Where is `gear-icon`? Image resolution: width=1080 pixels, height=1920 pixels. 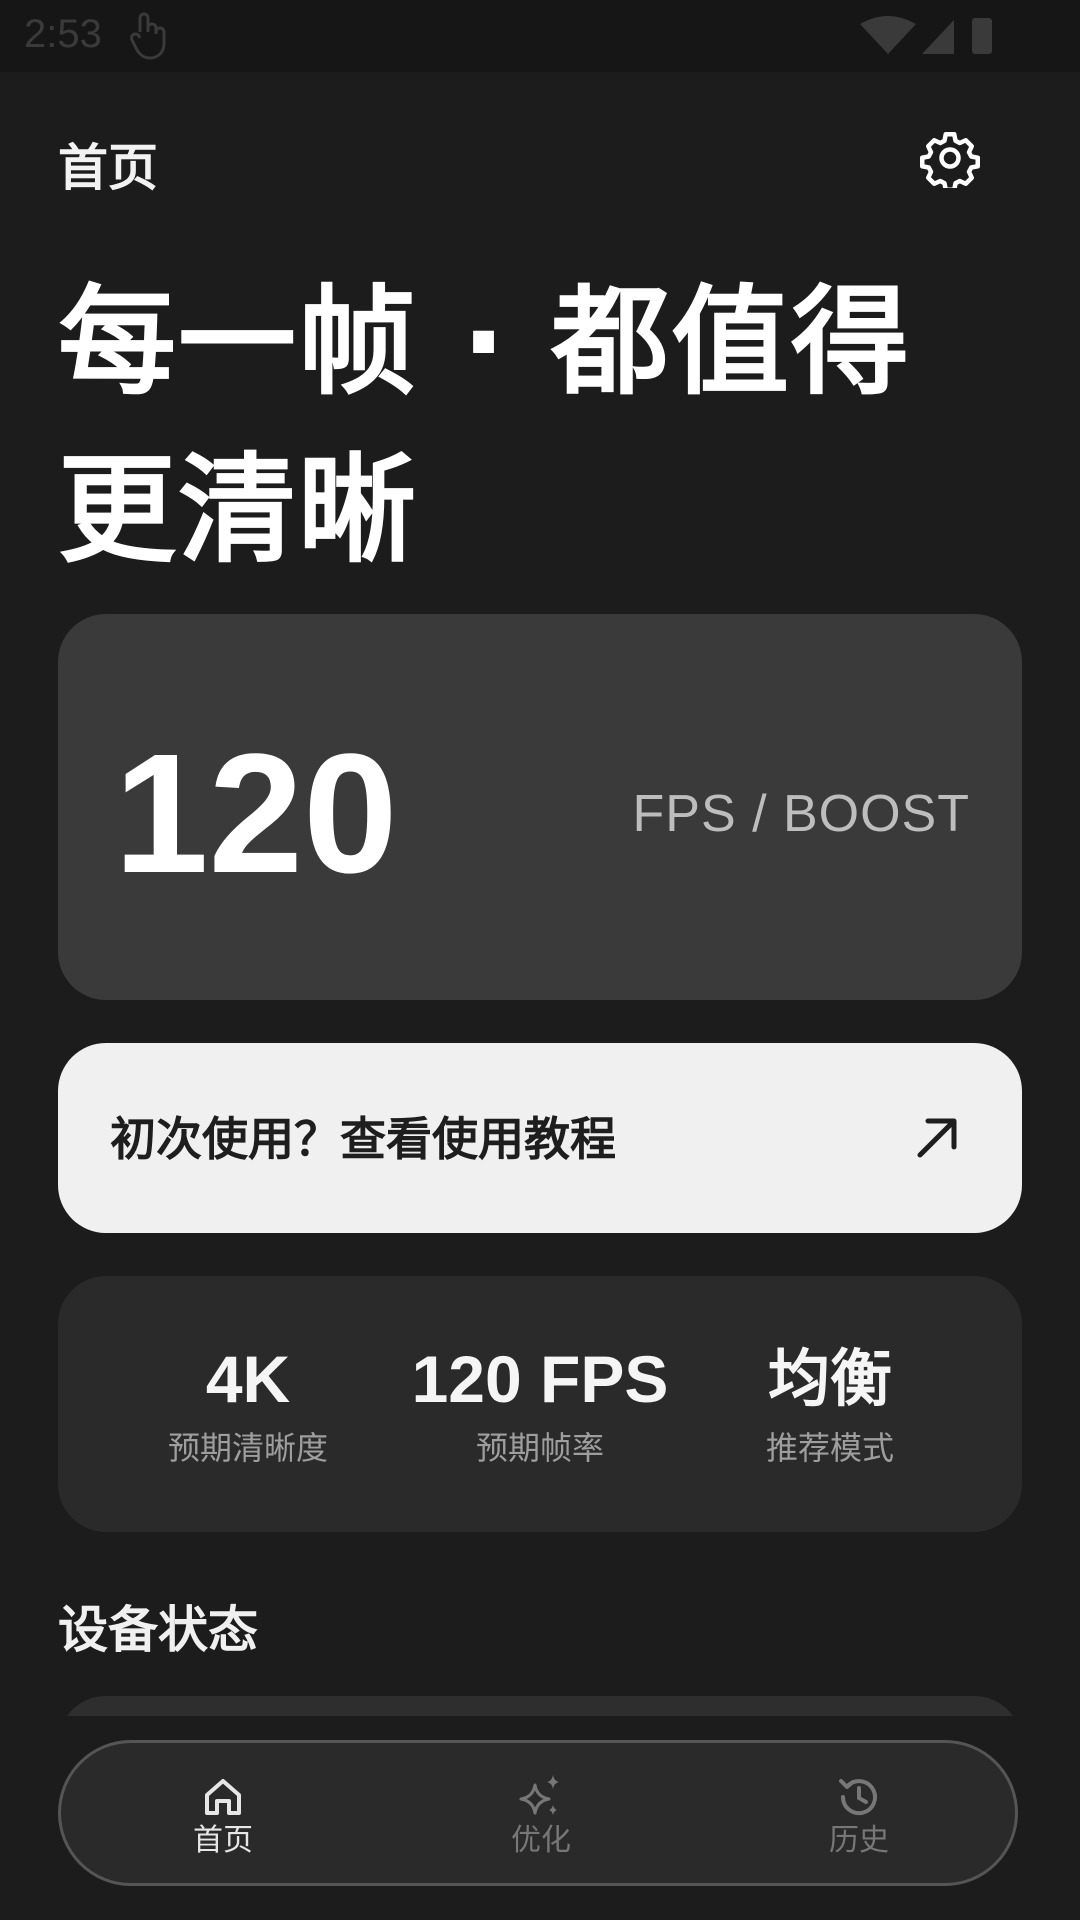 gear-icon is located at coordinates (950, 160).